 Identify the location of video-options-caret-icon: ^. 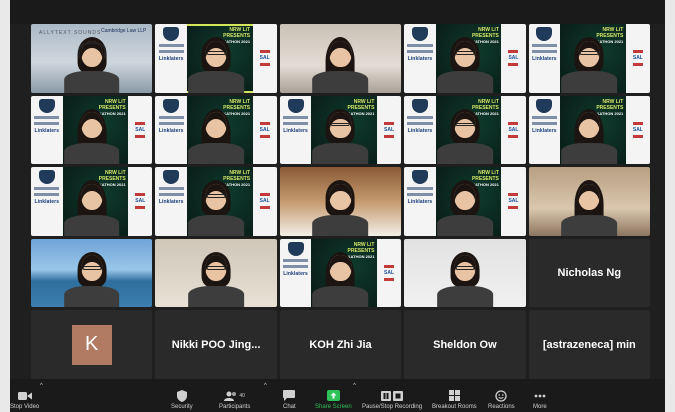
(41, 386).